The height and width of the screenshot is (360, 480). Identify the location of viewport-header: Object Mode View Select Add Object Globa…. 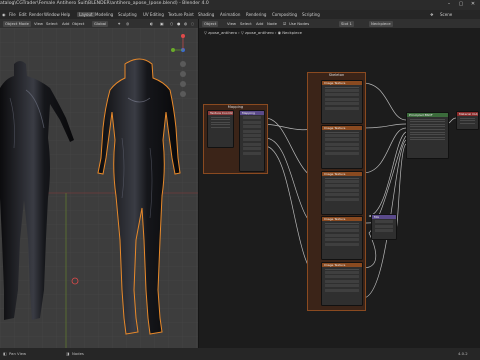
(99, 23).